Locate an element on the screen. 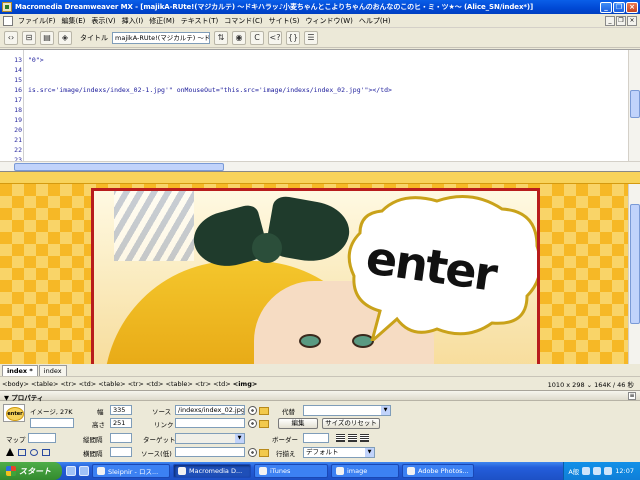 The image size is (640, 480). reference-button: <? is located at coordinates (275, 37).